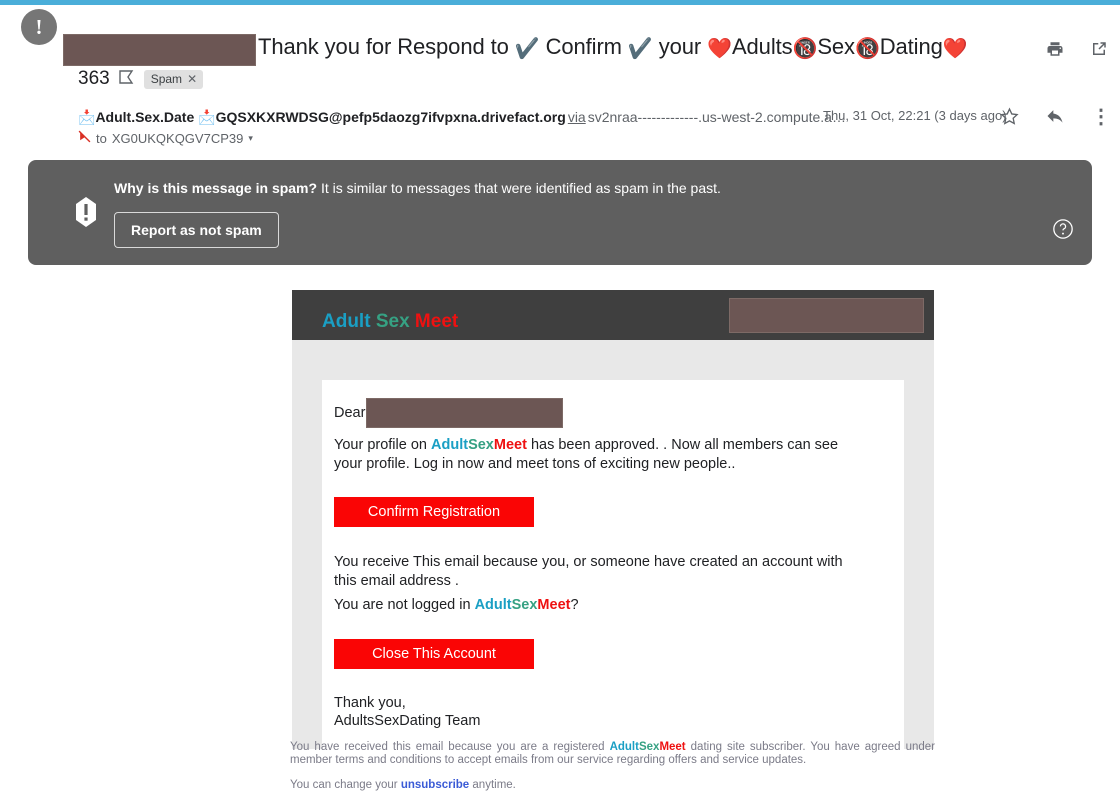 The height and width of the screenshot is (792, 1120). Describe the element at coordinates (383, 445) in the screenshot. I see `paragraph-1-before: Your profile on` at that location.